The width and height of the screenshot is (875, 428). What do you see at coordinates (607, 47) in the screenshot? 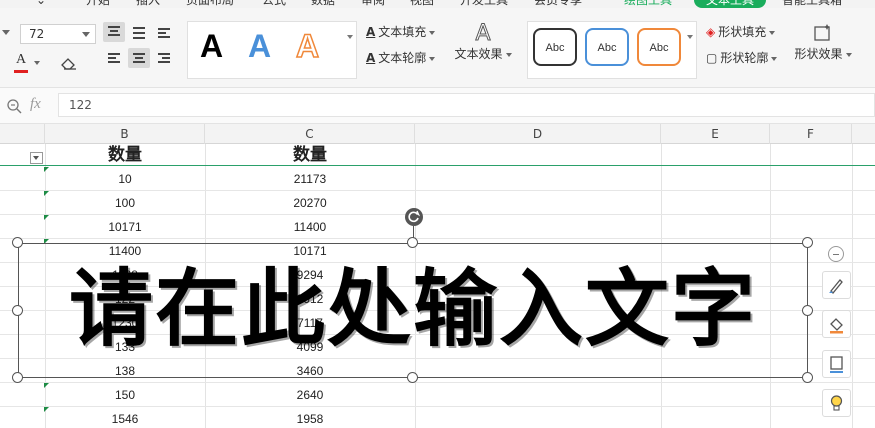
I see `shape-style-blue: Abc` at bounding box center [607, 47].